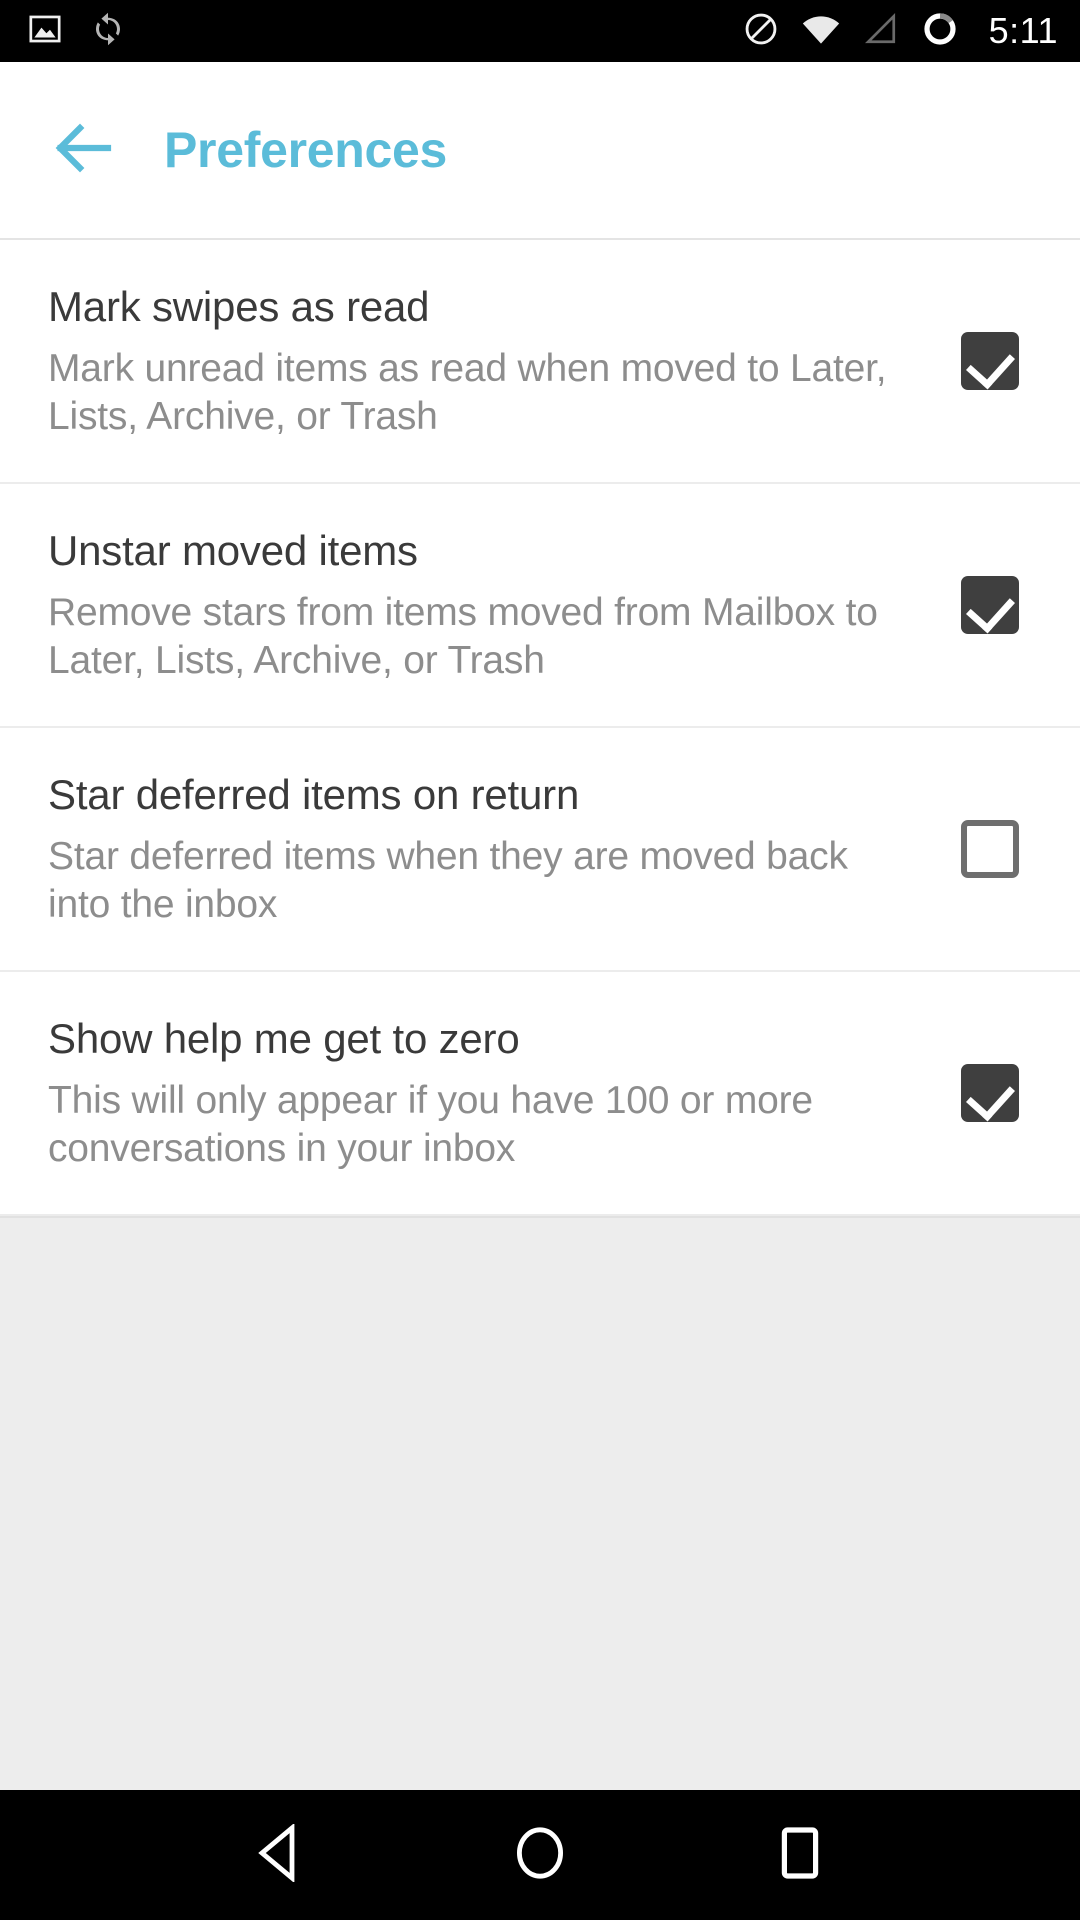  I want to click on status-bar-right-icons: 5:11, so click(900, 31).